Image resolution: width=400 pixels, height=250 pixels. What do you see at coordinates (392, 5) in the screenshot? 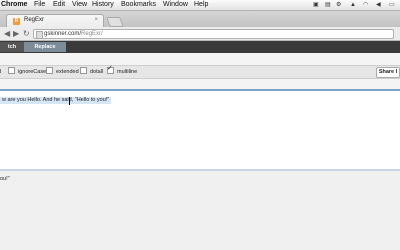
I see `battery-icon: ▭` at bounding box center [392, 5].